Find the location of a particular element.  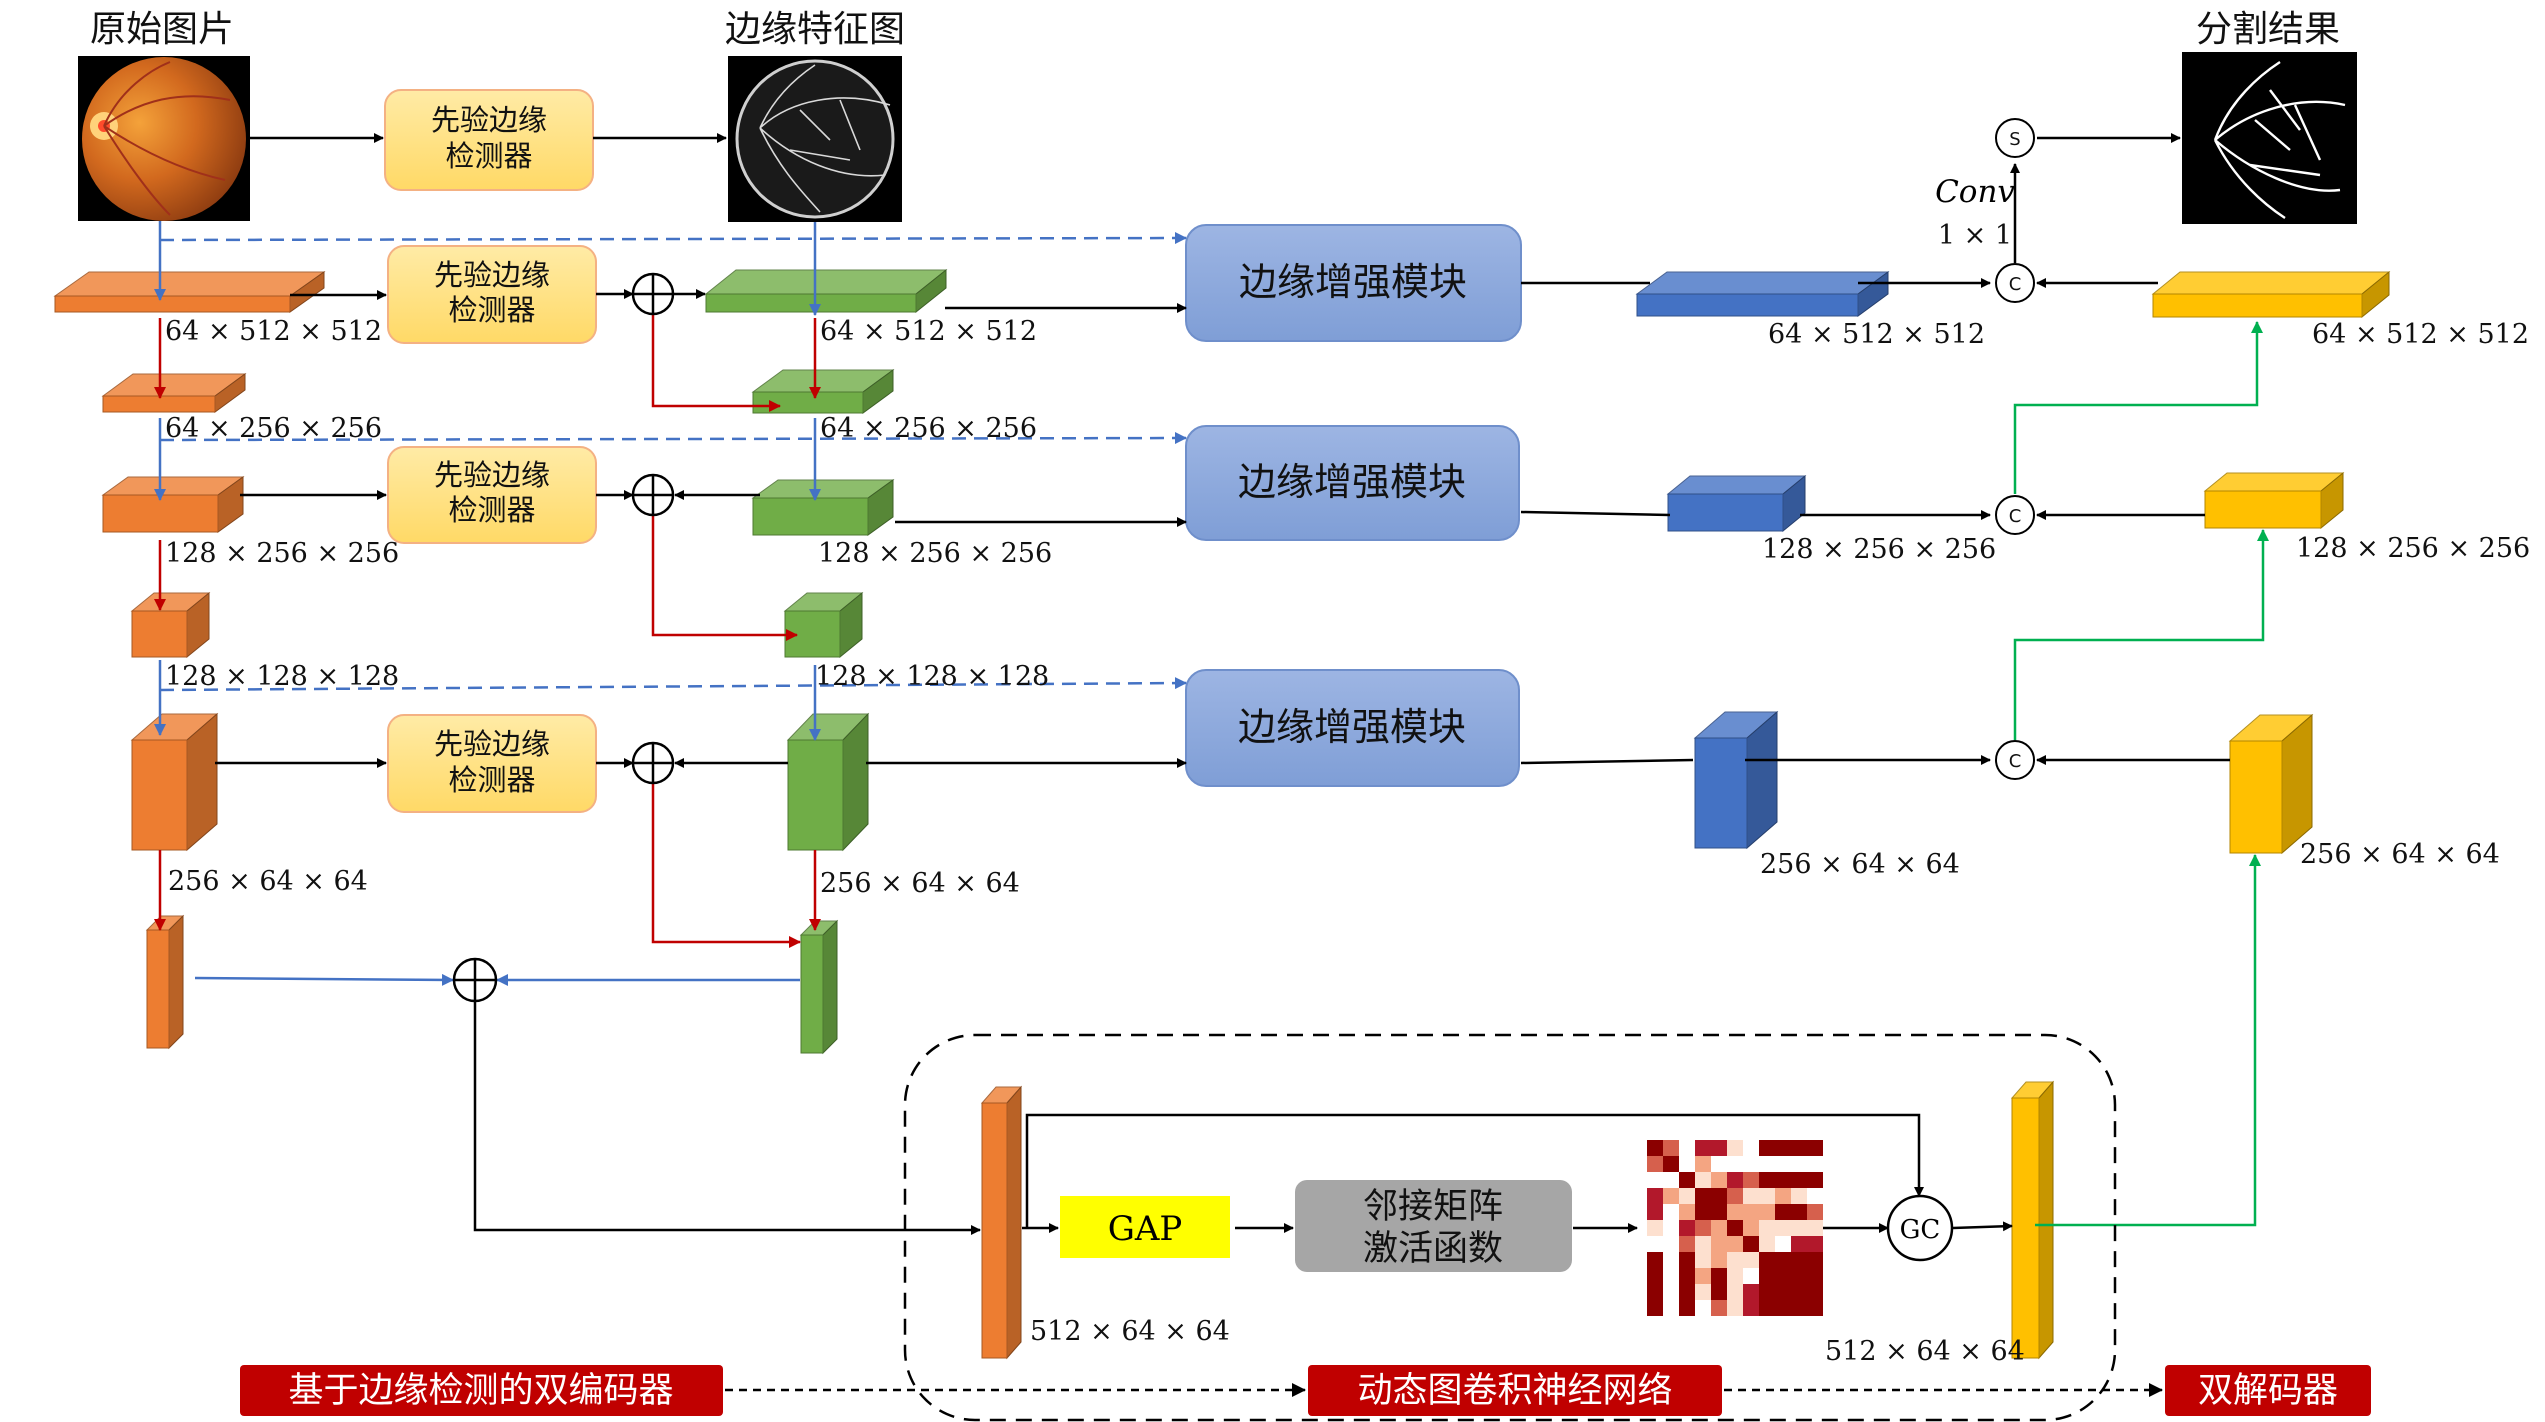

edge-block-256x64 is located at coordinates (828, 782).